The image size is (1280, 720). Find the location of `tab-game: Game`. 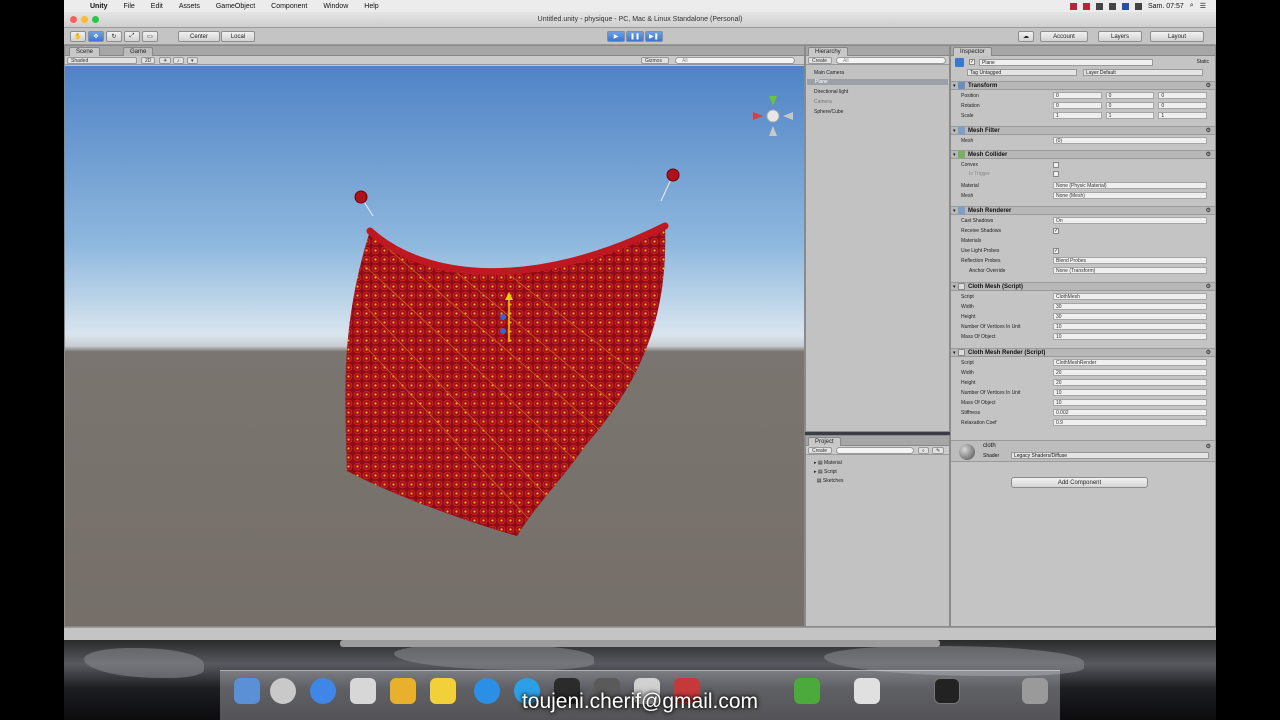

tab-game: Game is located at coordinates (138, 51).